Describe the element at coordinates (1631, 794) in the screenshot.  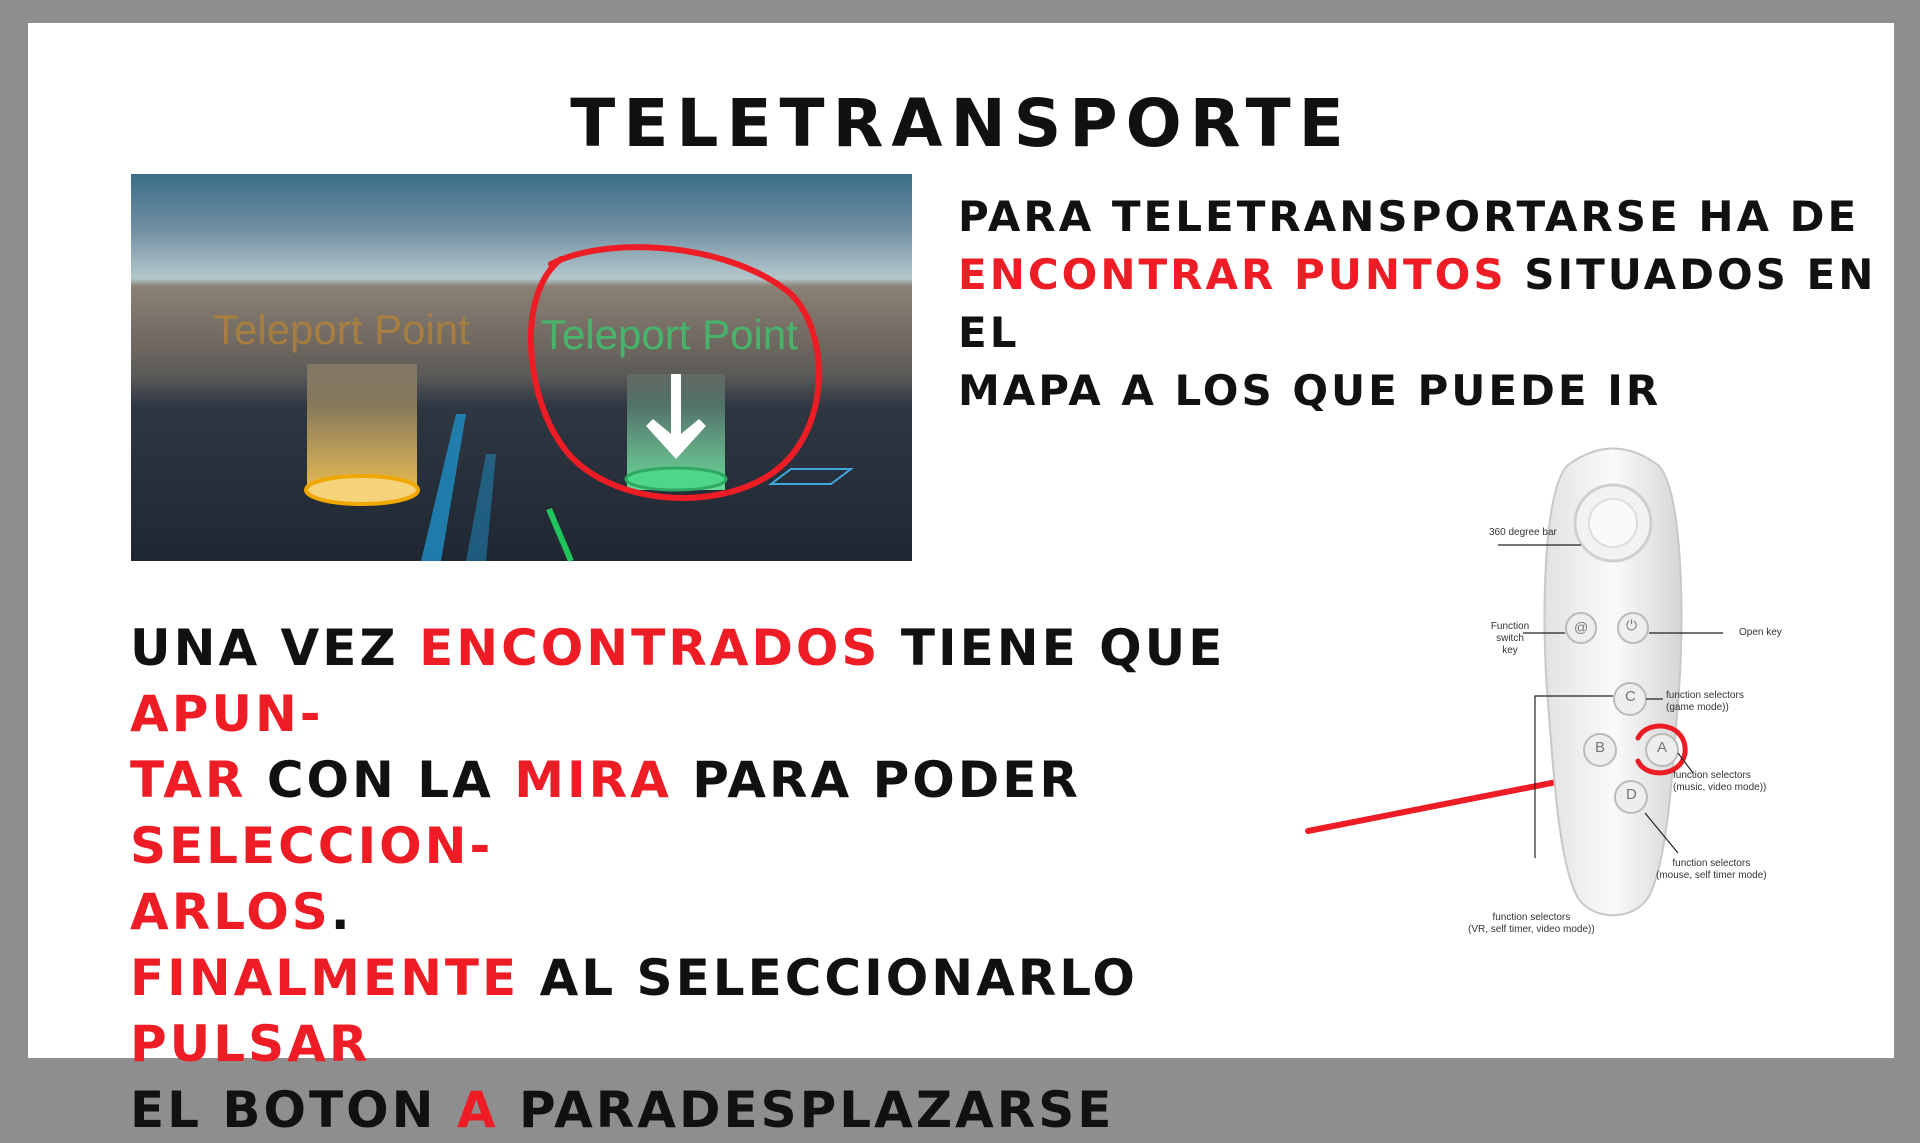
I see `button-d: D` at that location.